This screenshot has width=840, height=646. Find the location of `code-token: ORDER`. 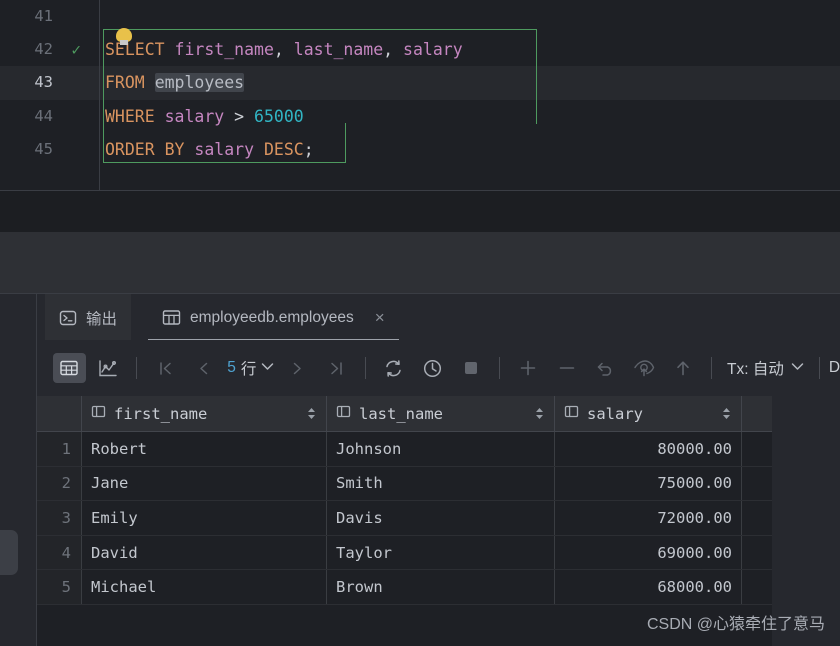

code-token: ORDER is located at coordinates (130, 149).